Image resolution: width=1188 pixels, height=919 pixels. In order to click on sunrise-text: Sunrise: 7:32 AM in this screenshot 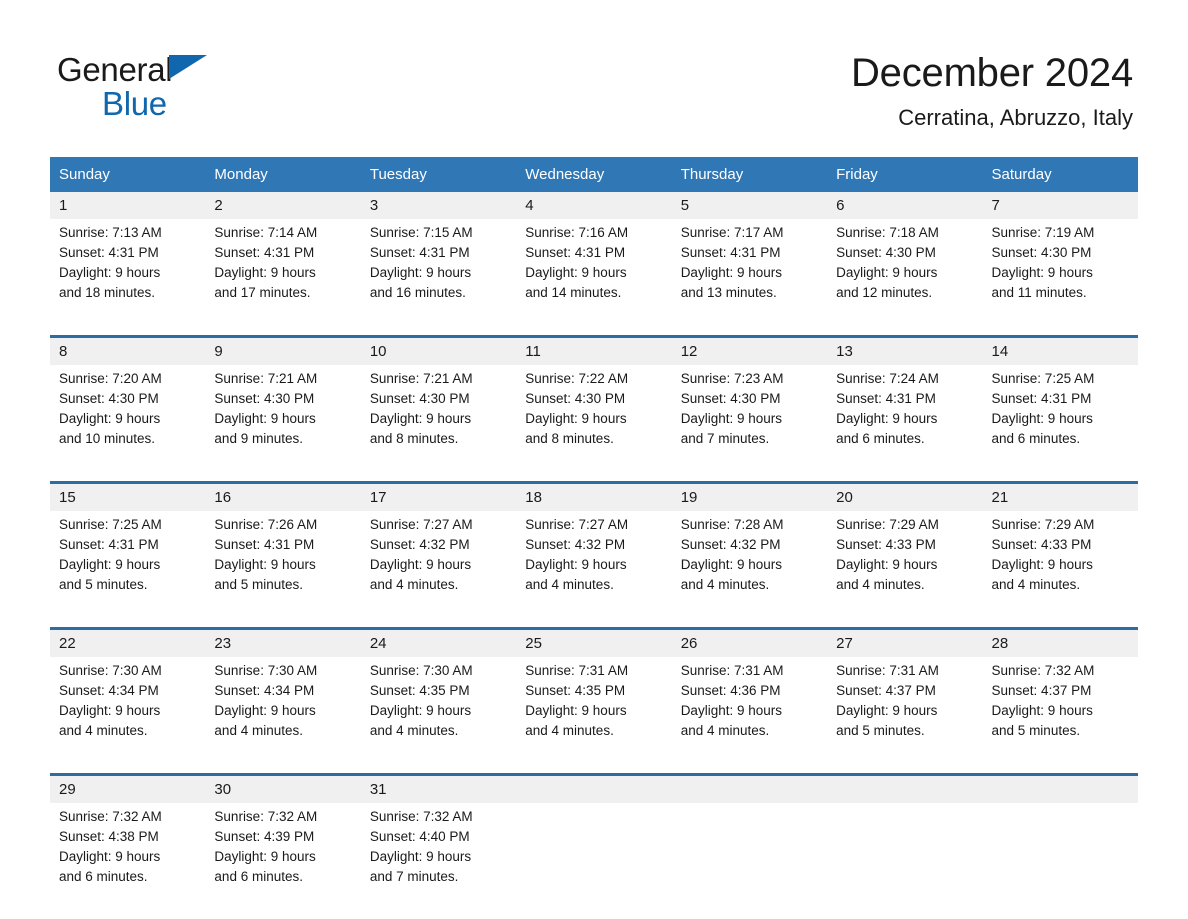, I will do `click(439, 817)`.